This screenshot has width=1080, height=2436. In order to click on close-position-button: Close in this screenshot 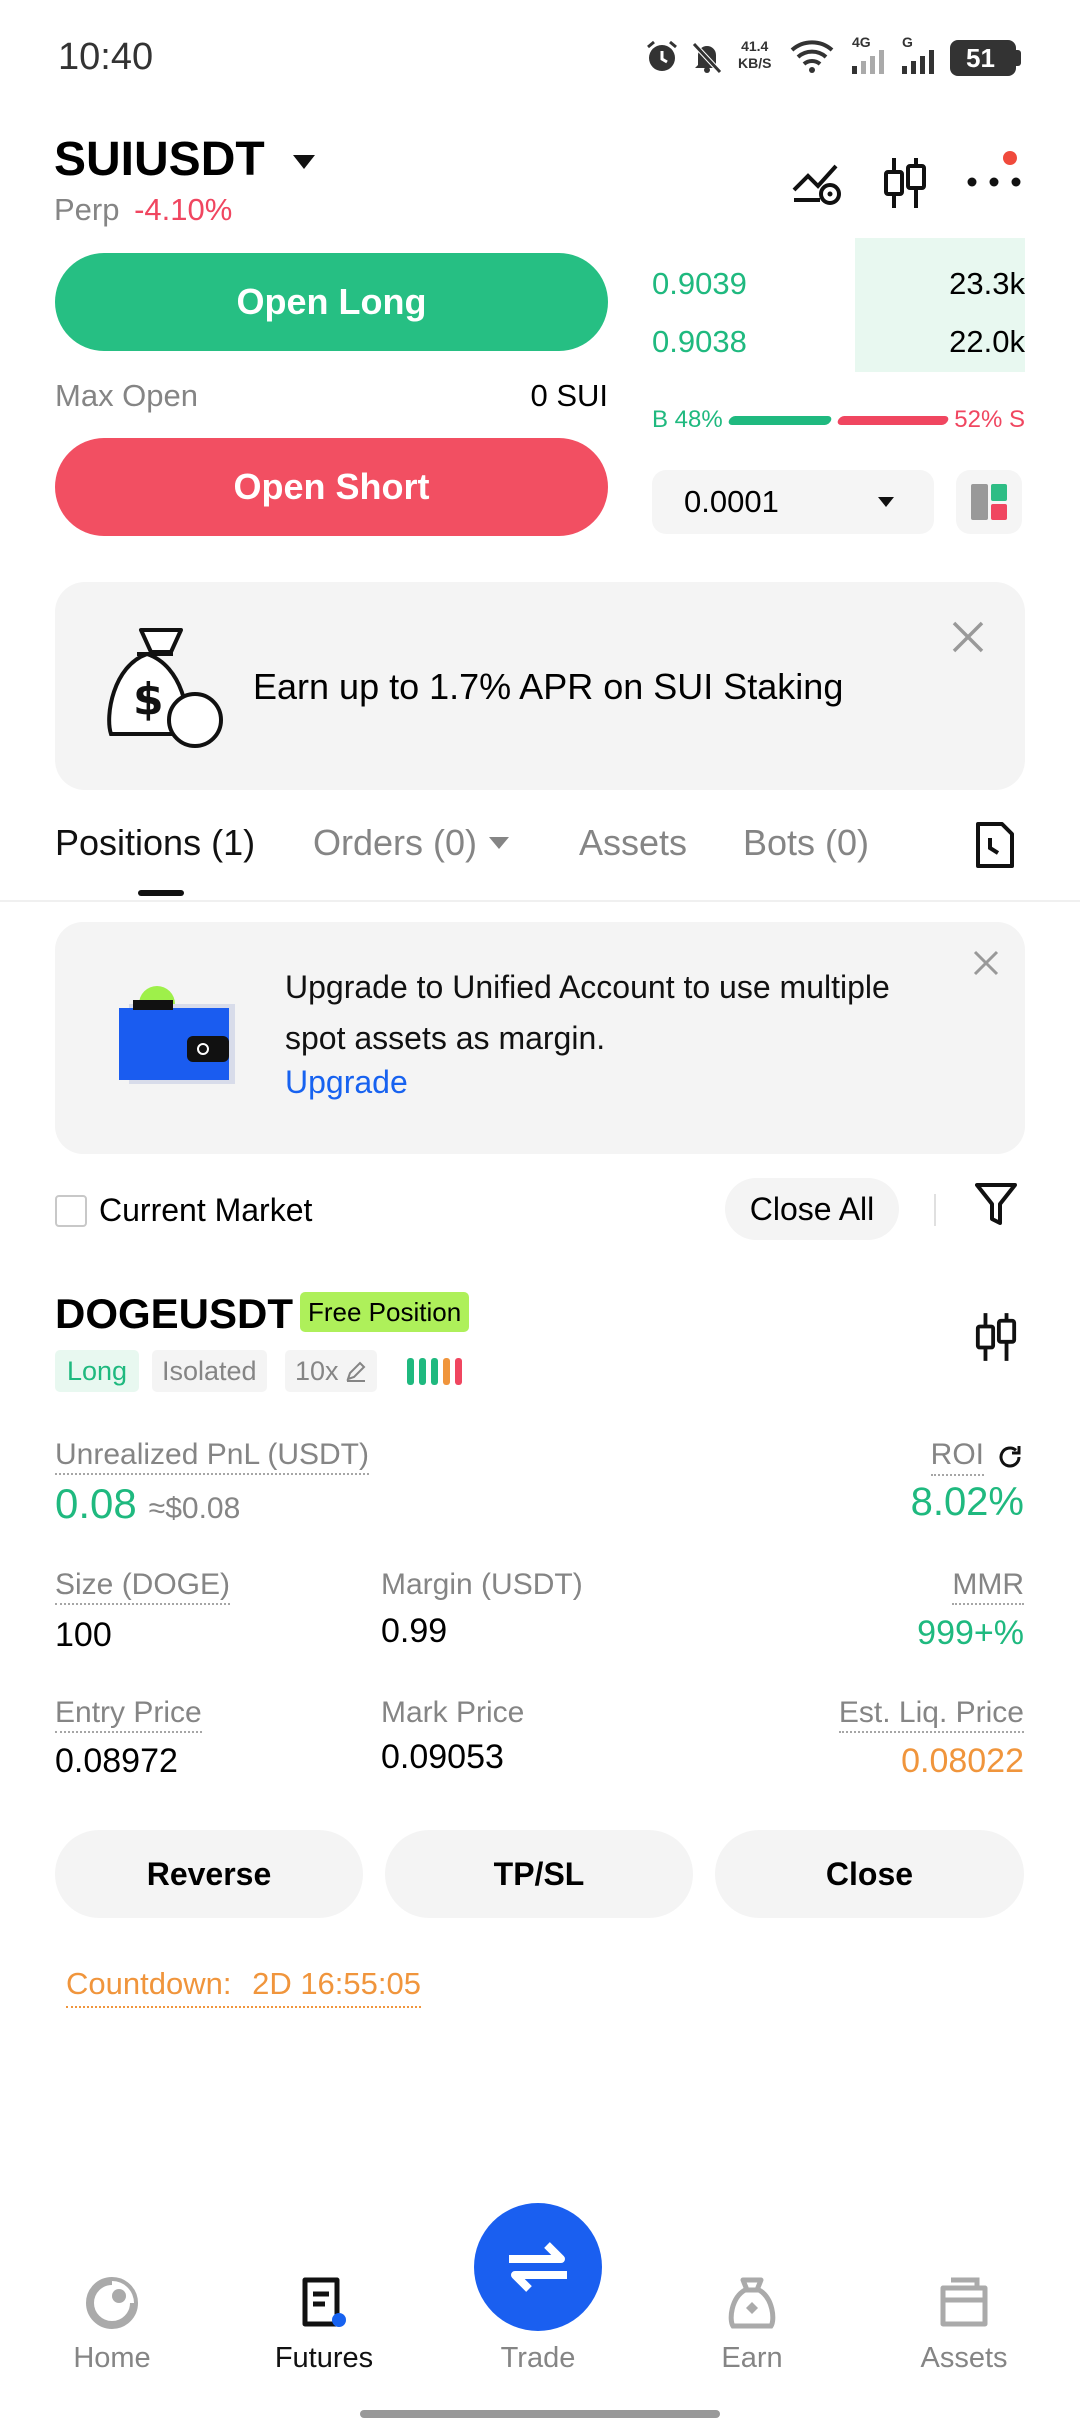, I will do `click(869, 1874)`.